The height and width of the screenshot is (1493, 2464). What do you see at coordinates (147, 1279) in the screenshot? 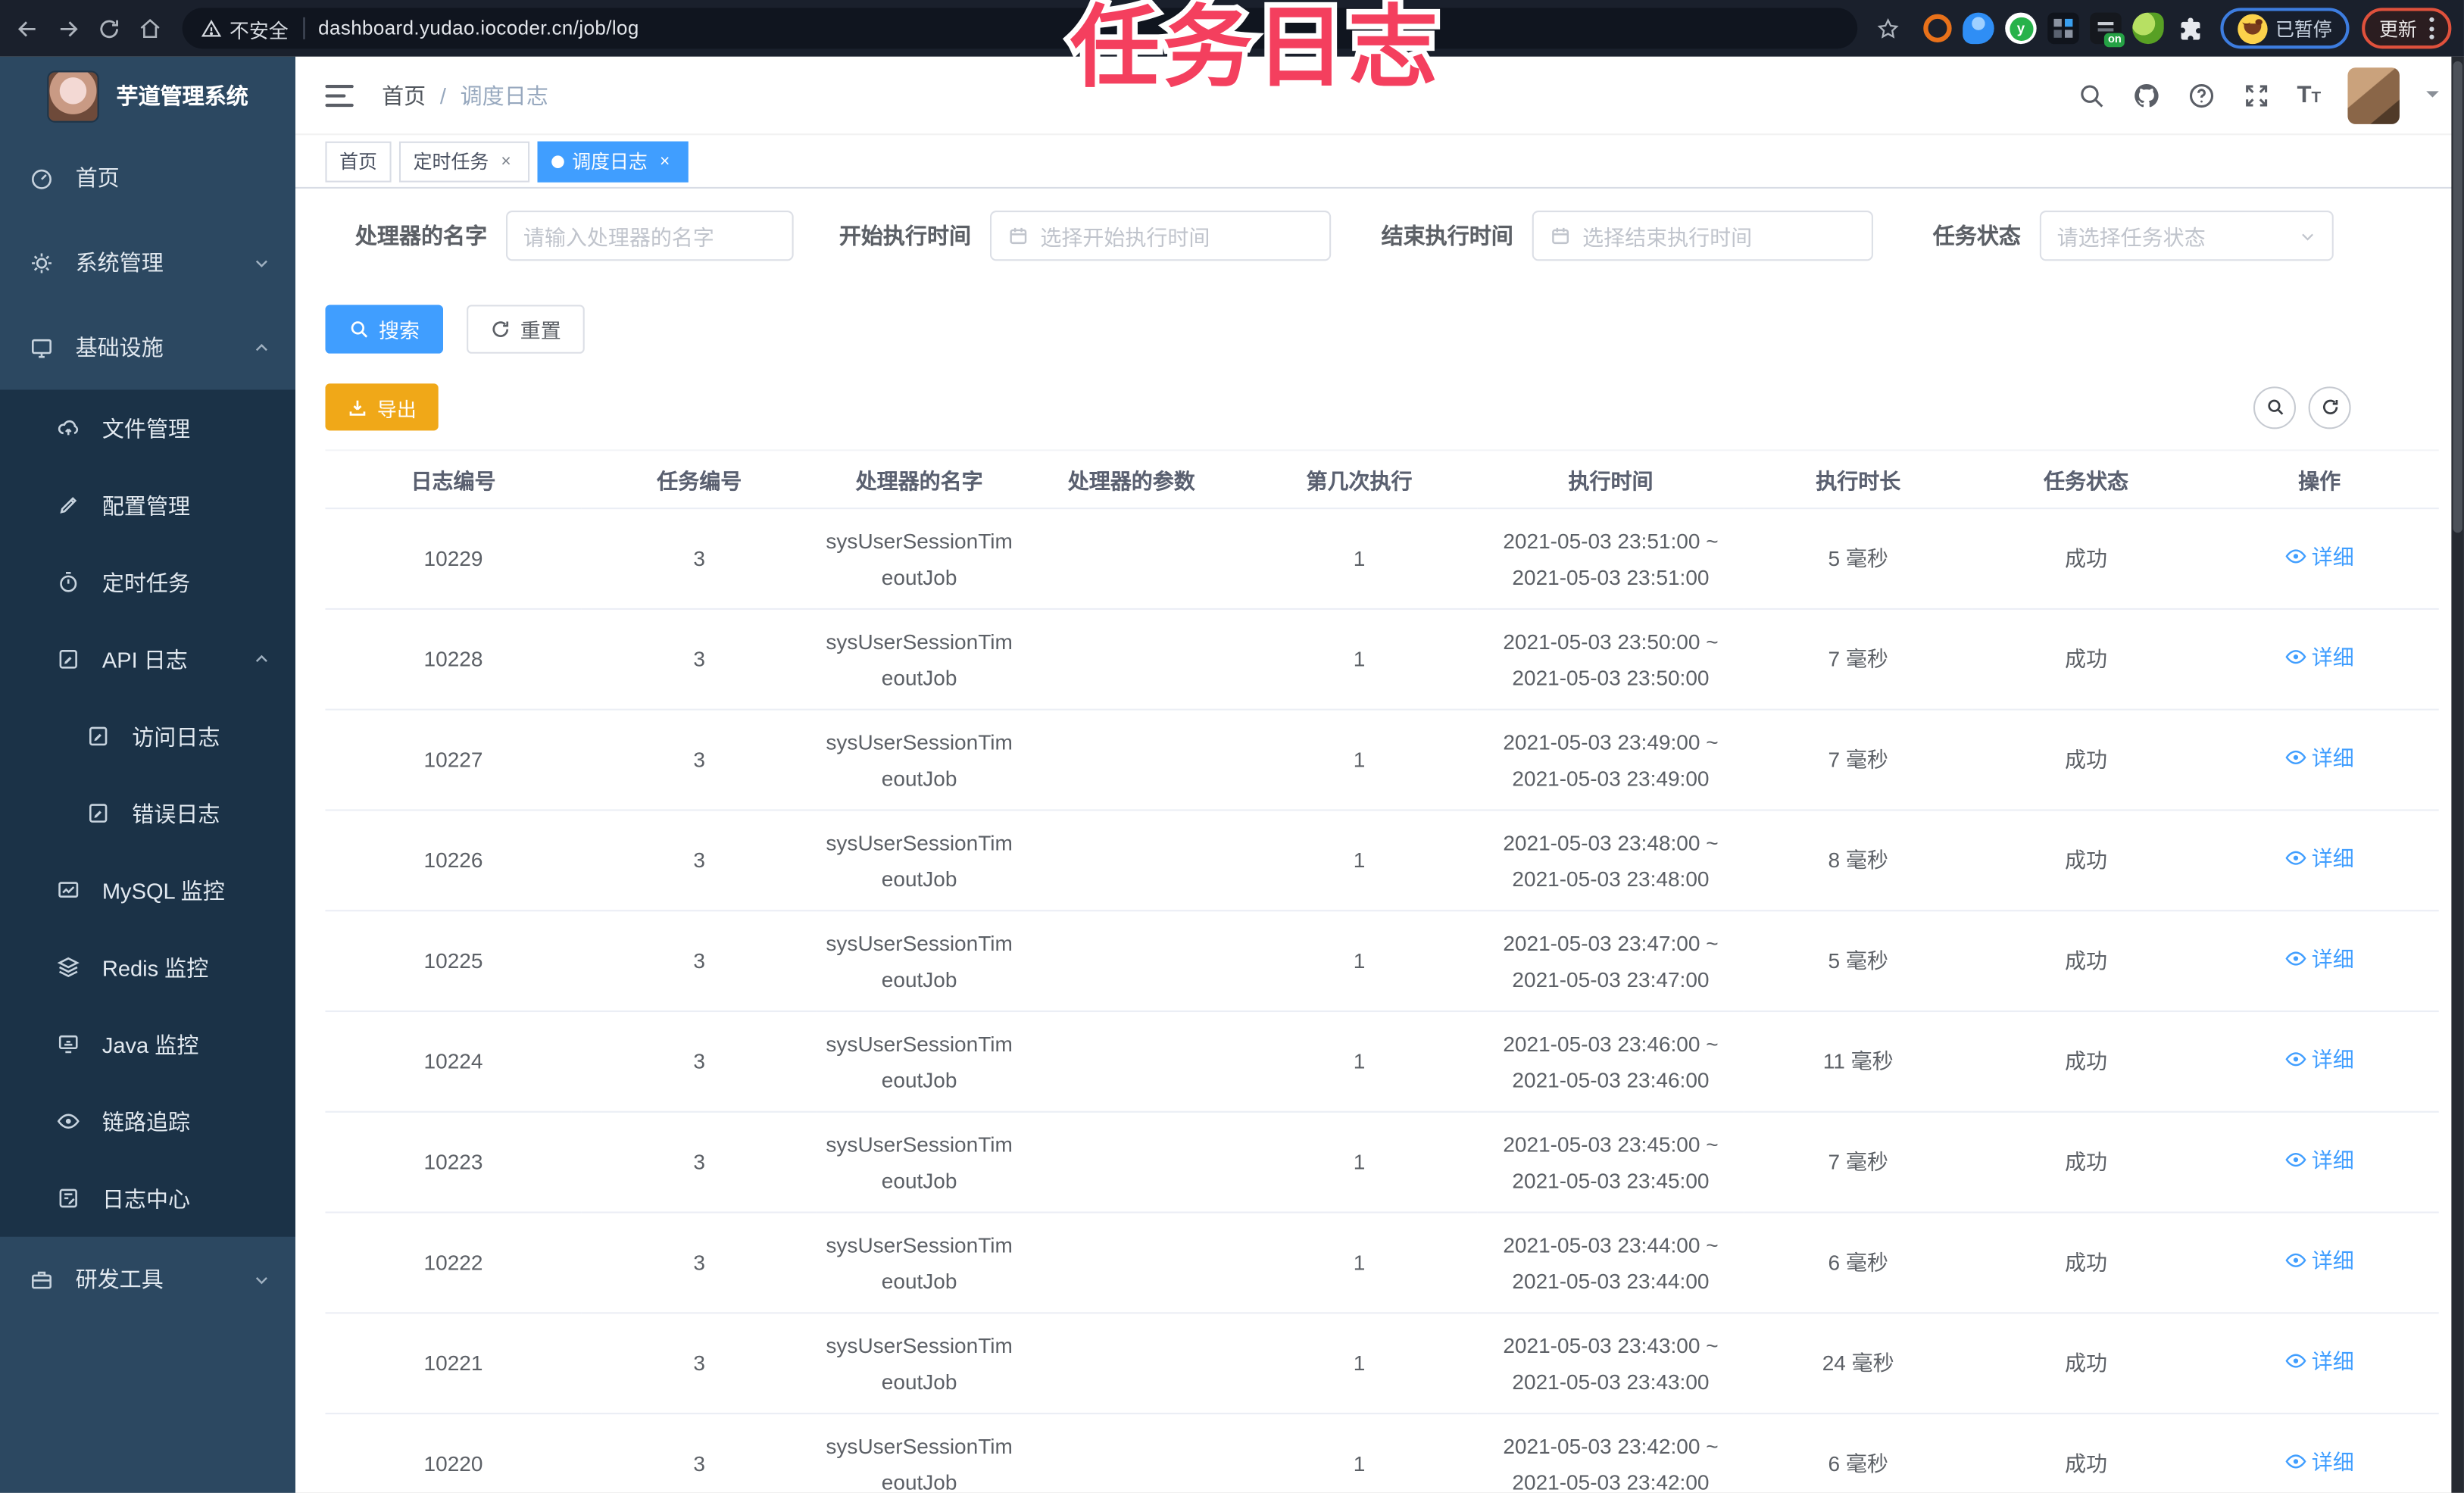
I see `sidebar-item-devtools: 研发工具` at bounding box center [147, 1279].